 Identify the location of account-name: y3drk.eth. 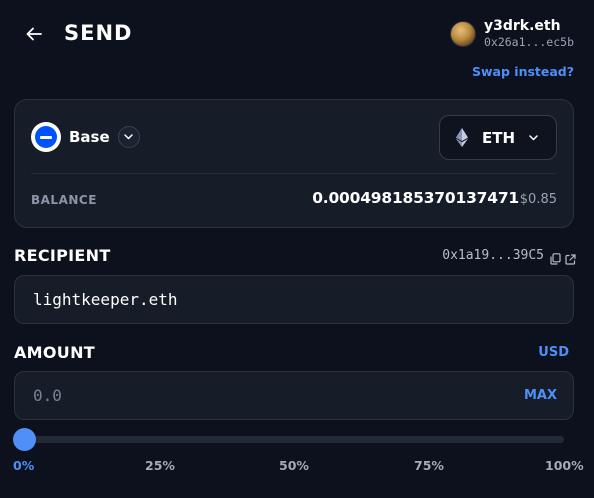
(522, 26).